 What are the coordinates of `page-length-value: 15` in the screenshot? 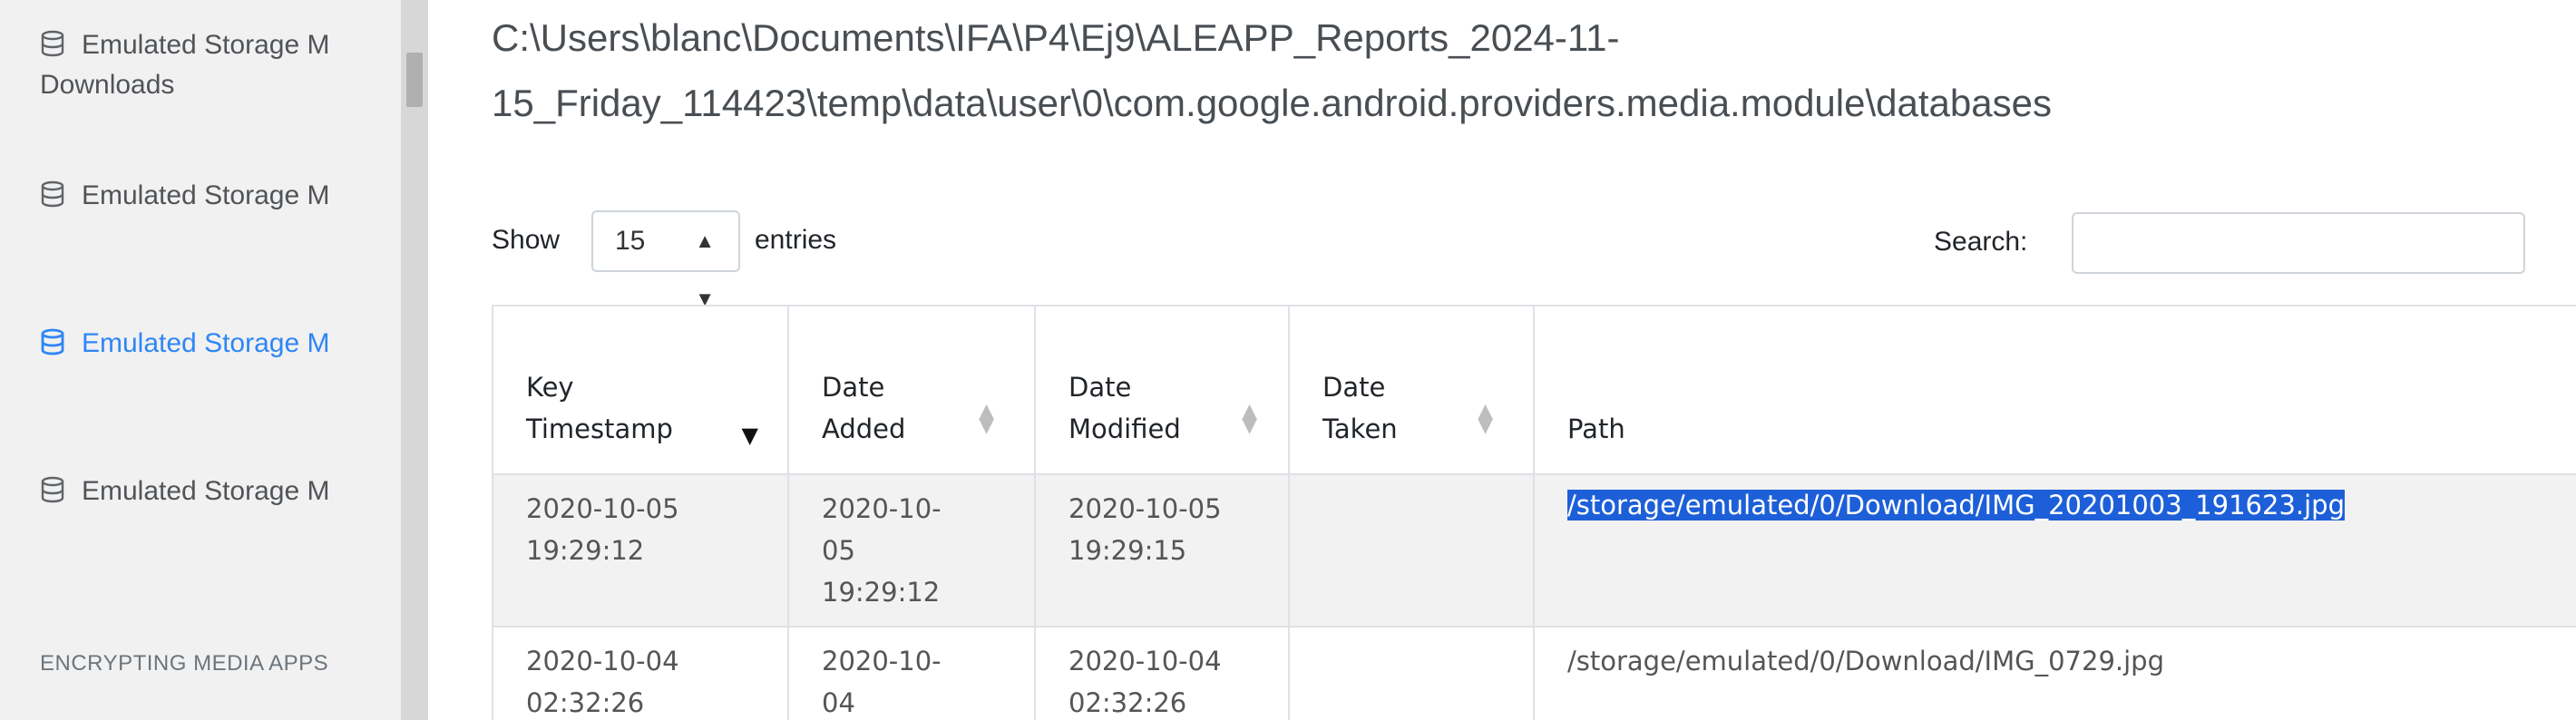 It's located at (630, 241).